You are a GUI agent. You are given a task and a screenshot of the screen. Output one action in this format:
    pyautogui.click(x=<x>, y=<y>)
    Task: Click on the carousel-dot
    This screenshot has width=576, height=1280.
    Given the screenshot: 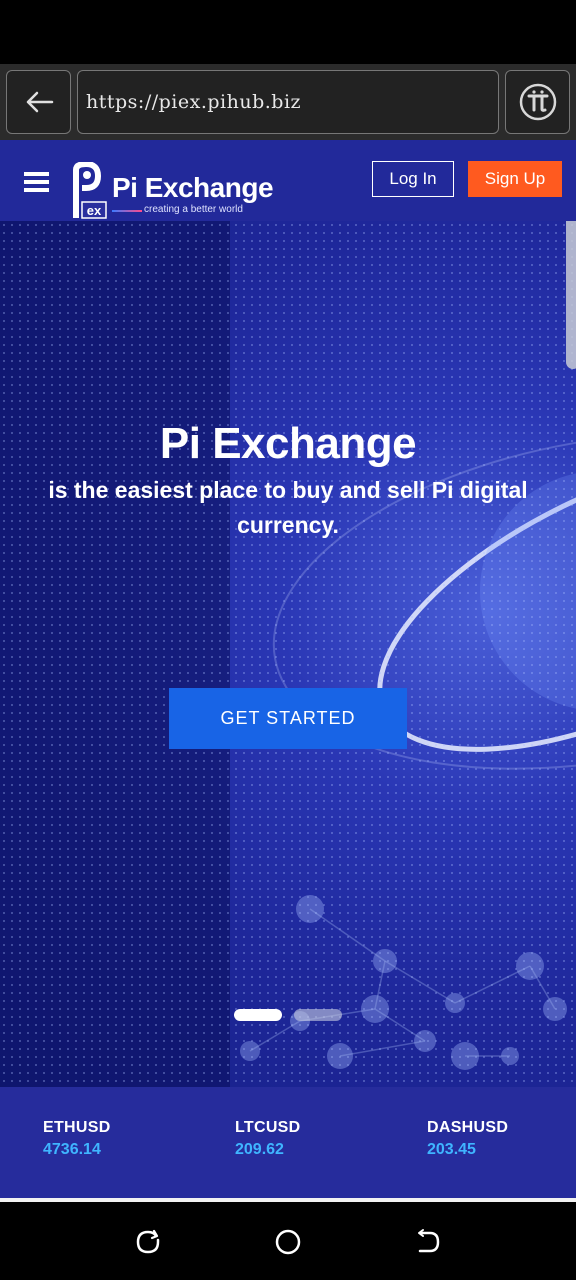 What is the action you would take?
    pyautogui.click(x=318, y=1015)
    